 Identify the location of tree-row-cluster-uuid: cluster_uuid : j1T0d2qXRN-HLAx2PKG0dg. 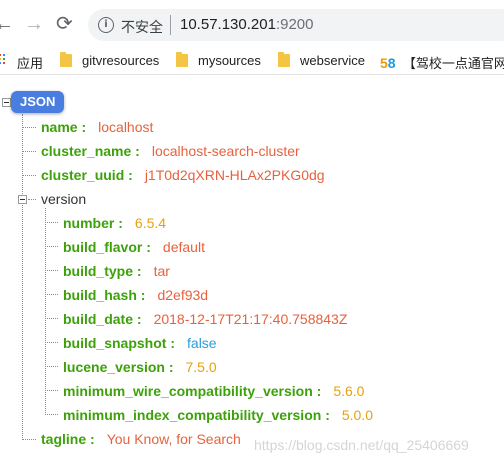
(183, 175).